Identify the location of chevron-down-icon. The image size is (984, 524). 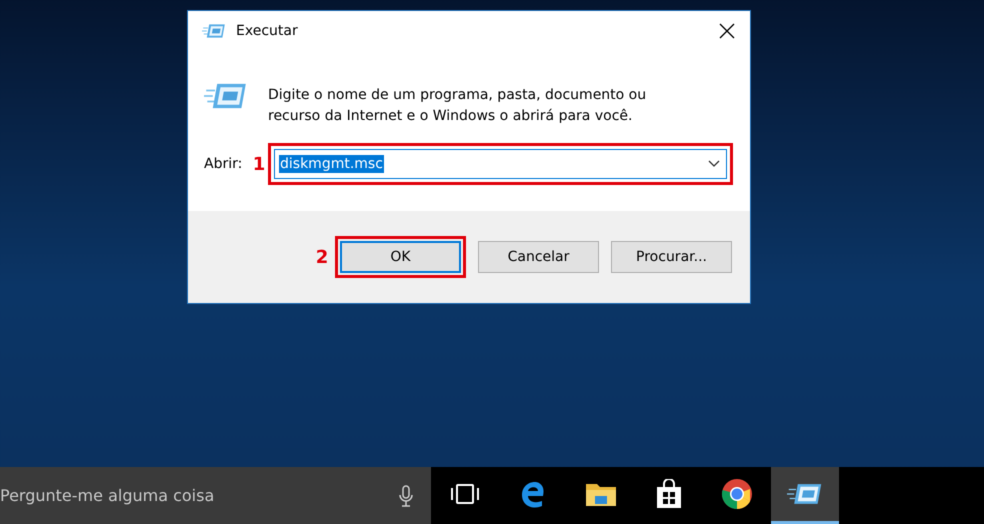
(714, 164).